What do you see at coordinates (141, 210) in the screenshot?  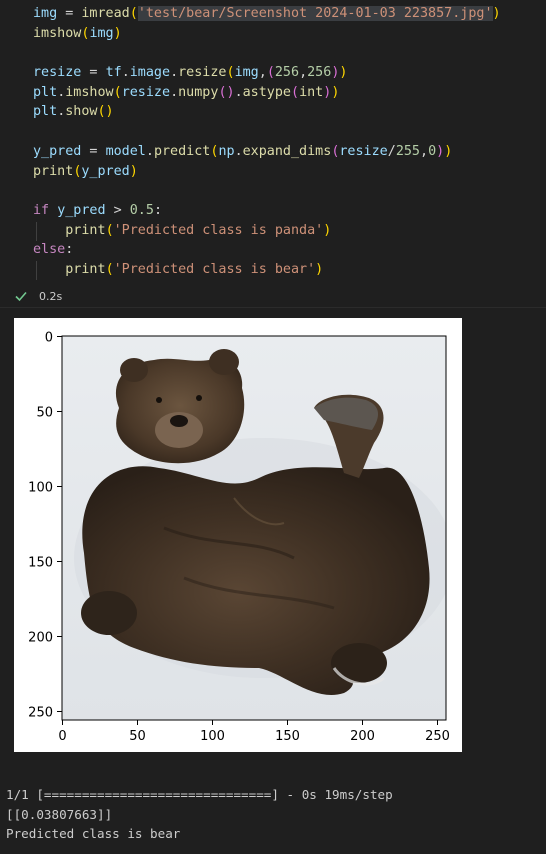 I see `code-token: 0.5` at bounding box center [141, 210].